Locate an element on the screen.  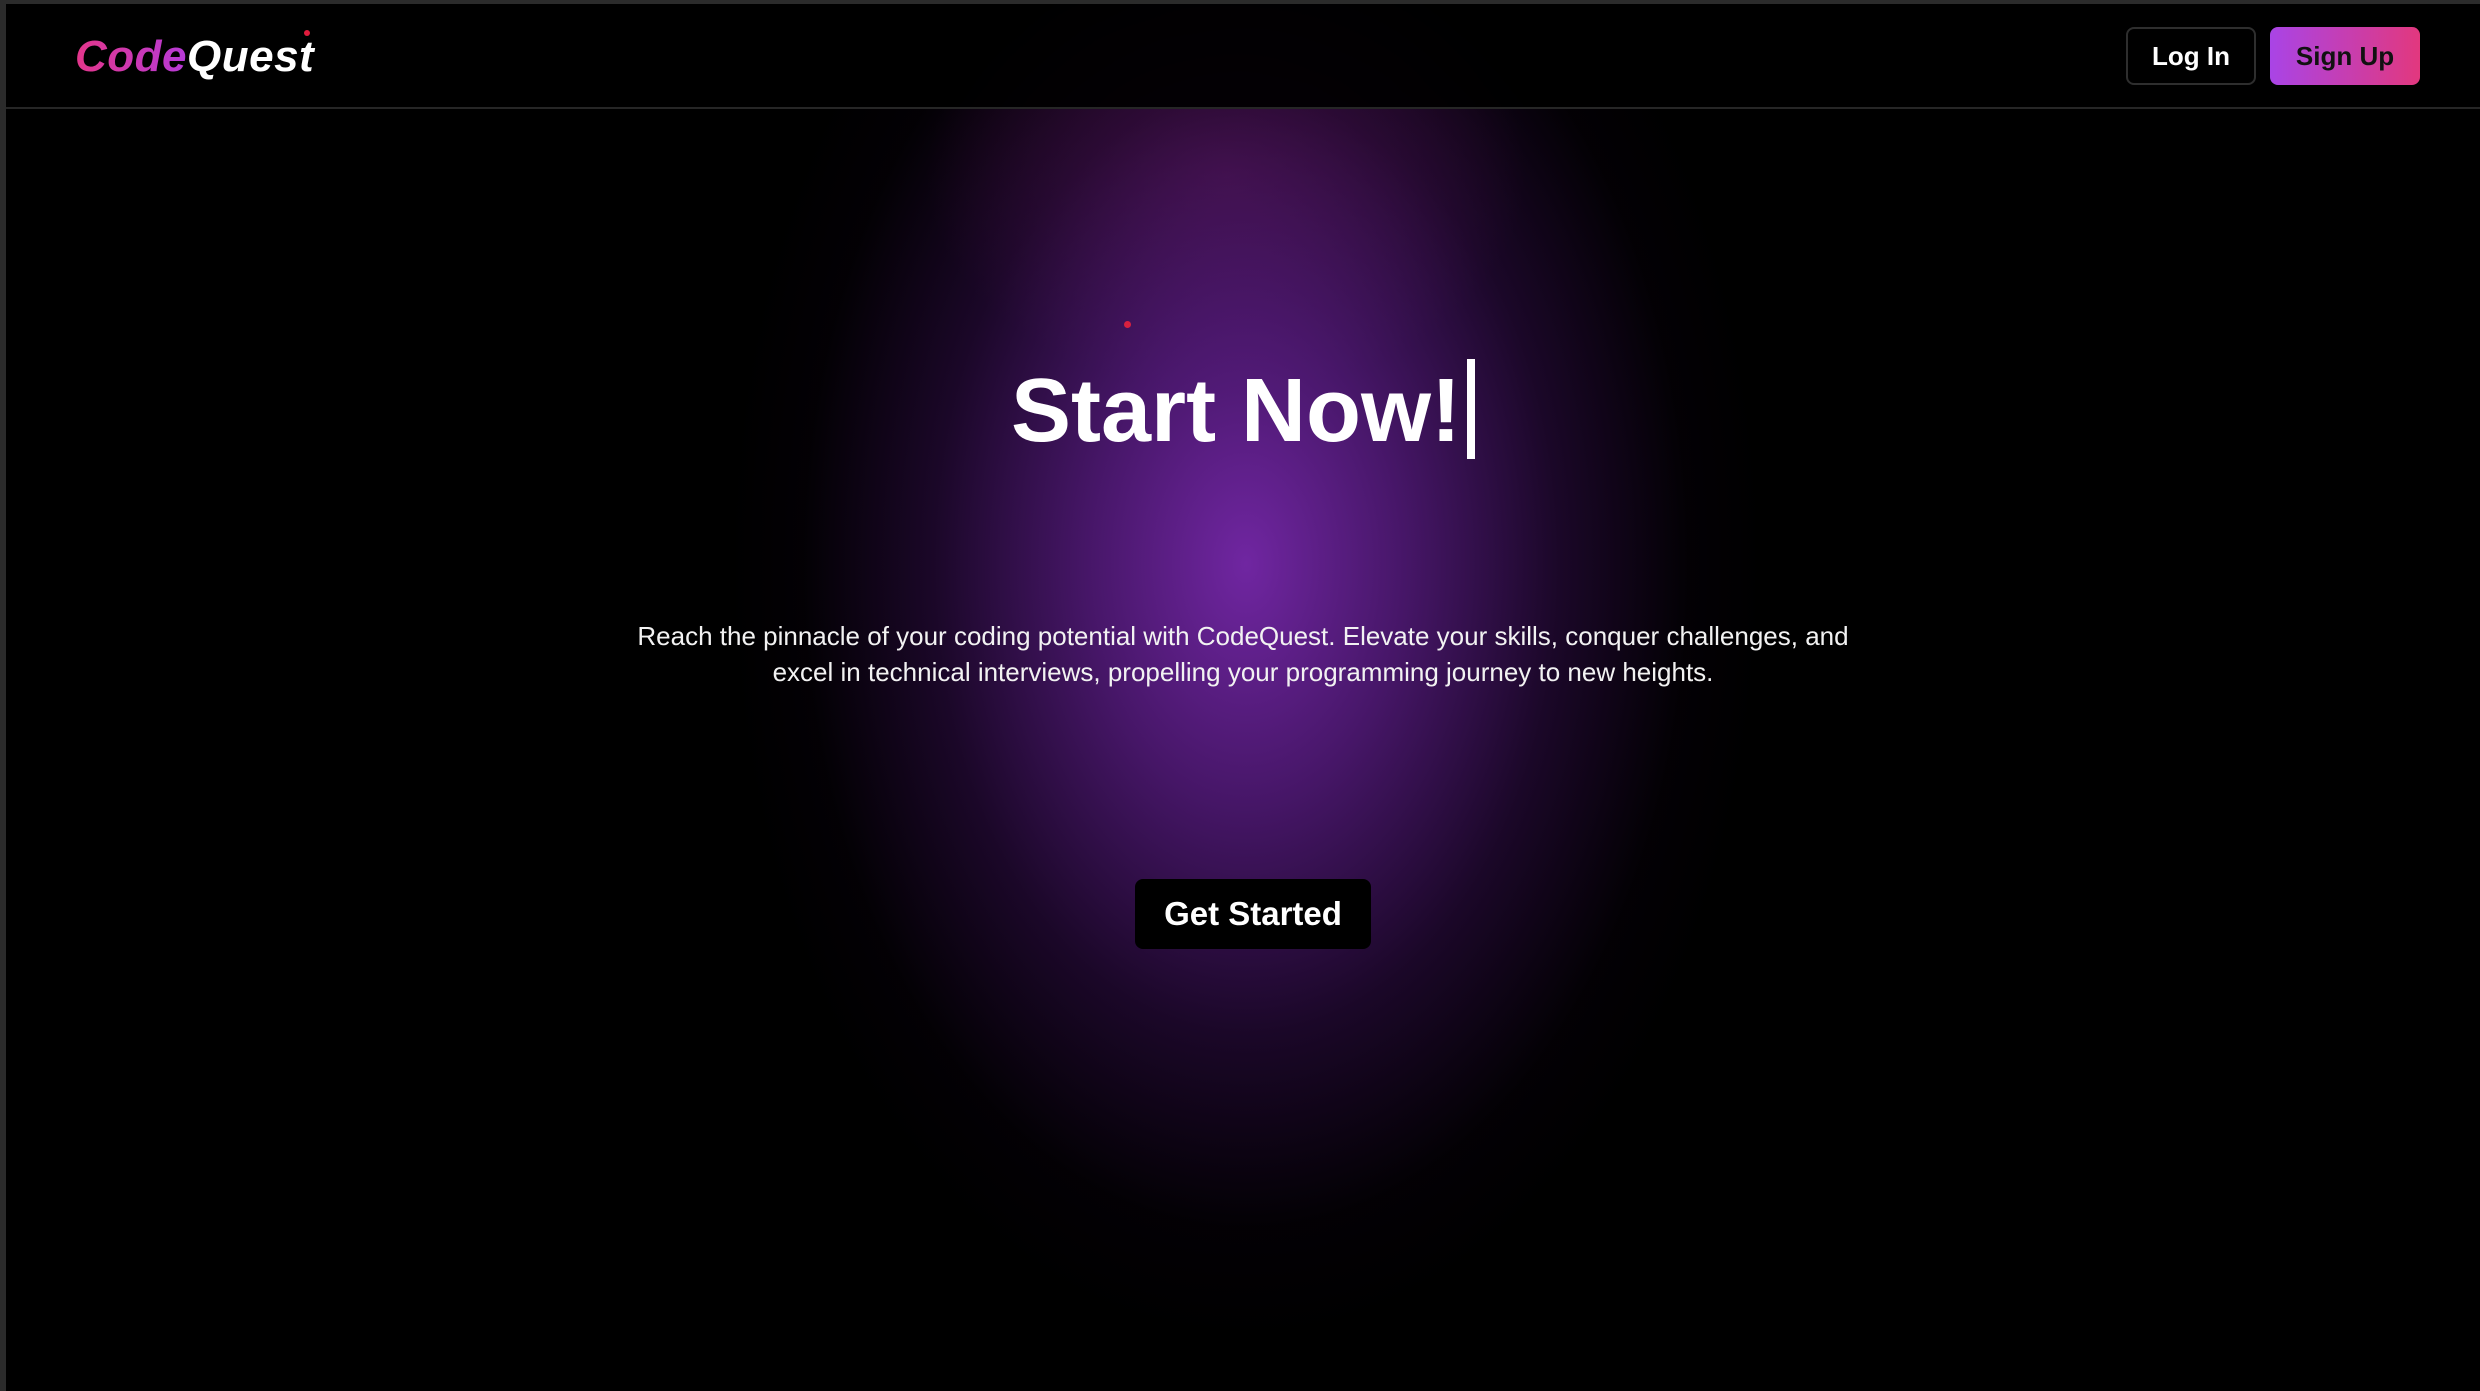
logo-text-code: Code is located at coordinates (131, 56).